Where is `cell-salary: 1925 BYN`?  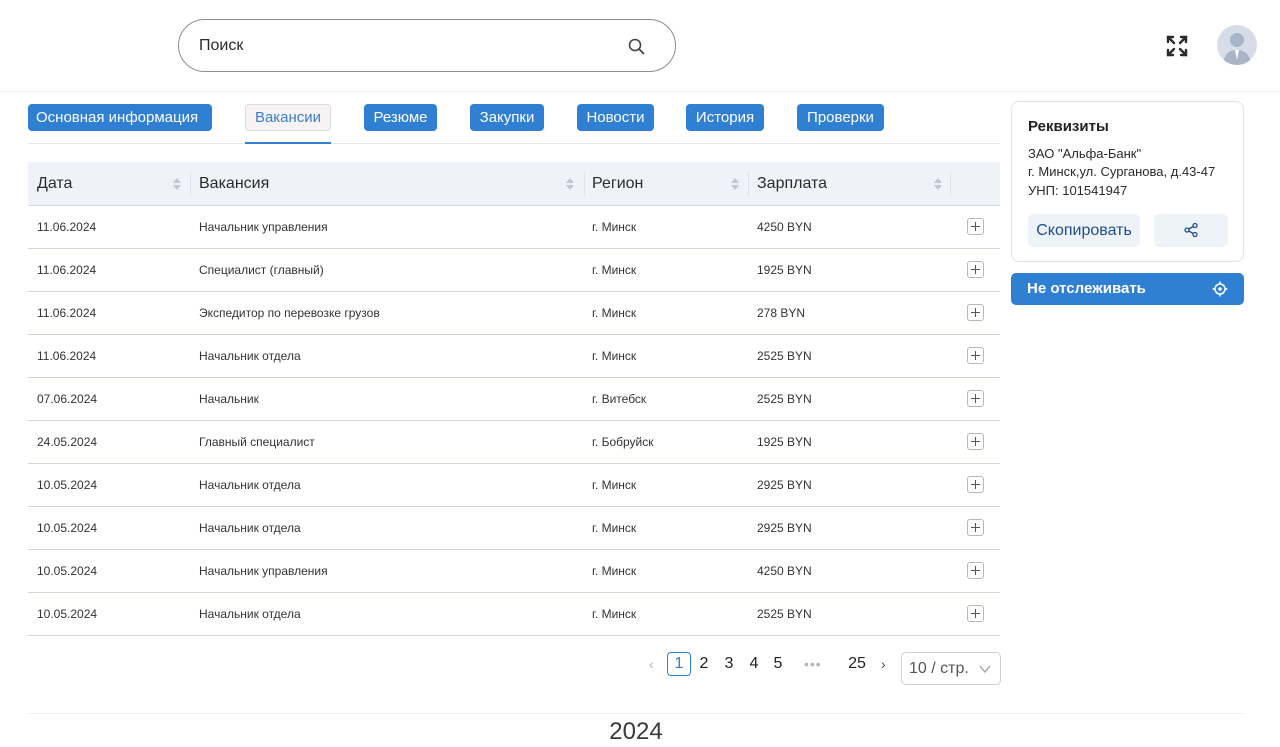
cell-salary: 1925 BYN is located at coordinates (784, 270).